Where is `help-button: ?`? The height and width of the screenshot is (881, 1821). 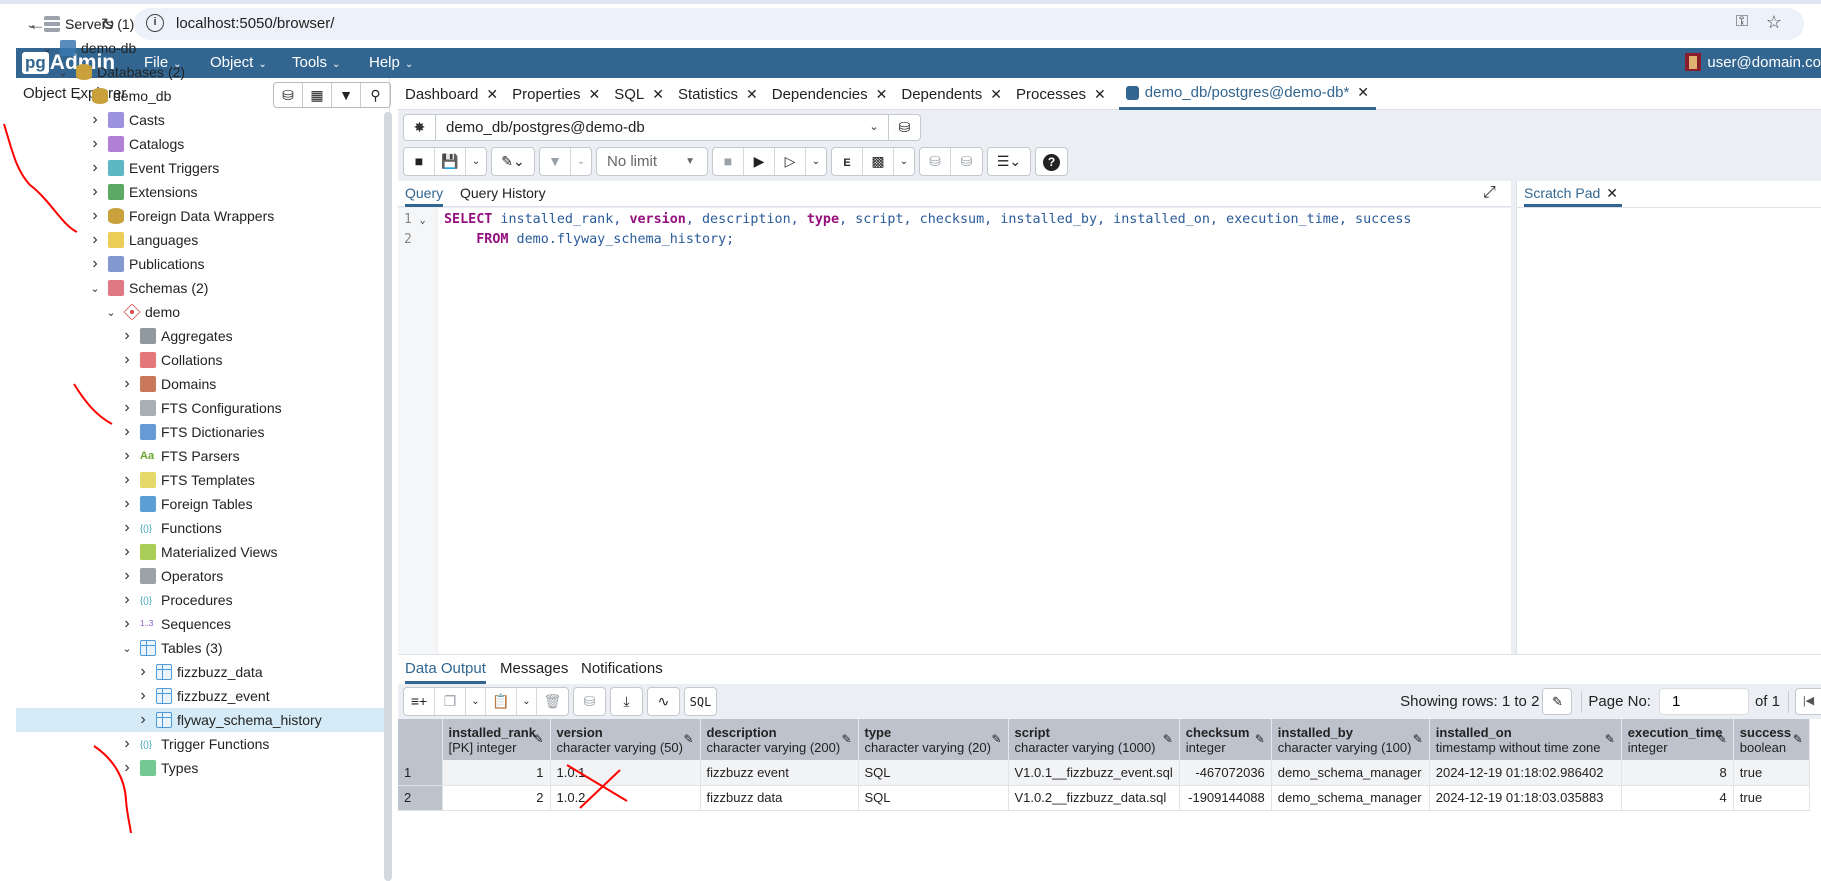 help-button: ? is located at coordinates (1051, 161).